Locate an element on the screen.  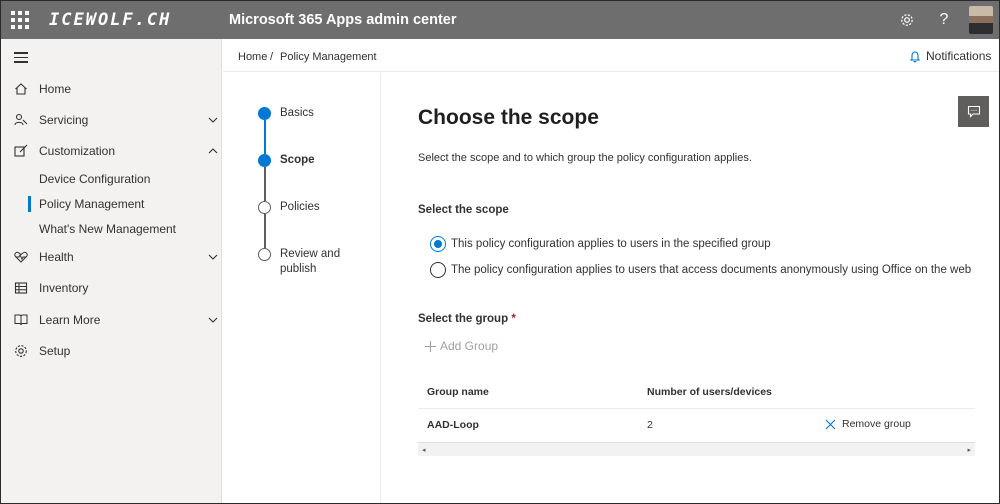
table-divider is located at coordinates (696, 408).